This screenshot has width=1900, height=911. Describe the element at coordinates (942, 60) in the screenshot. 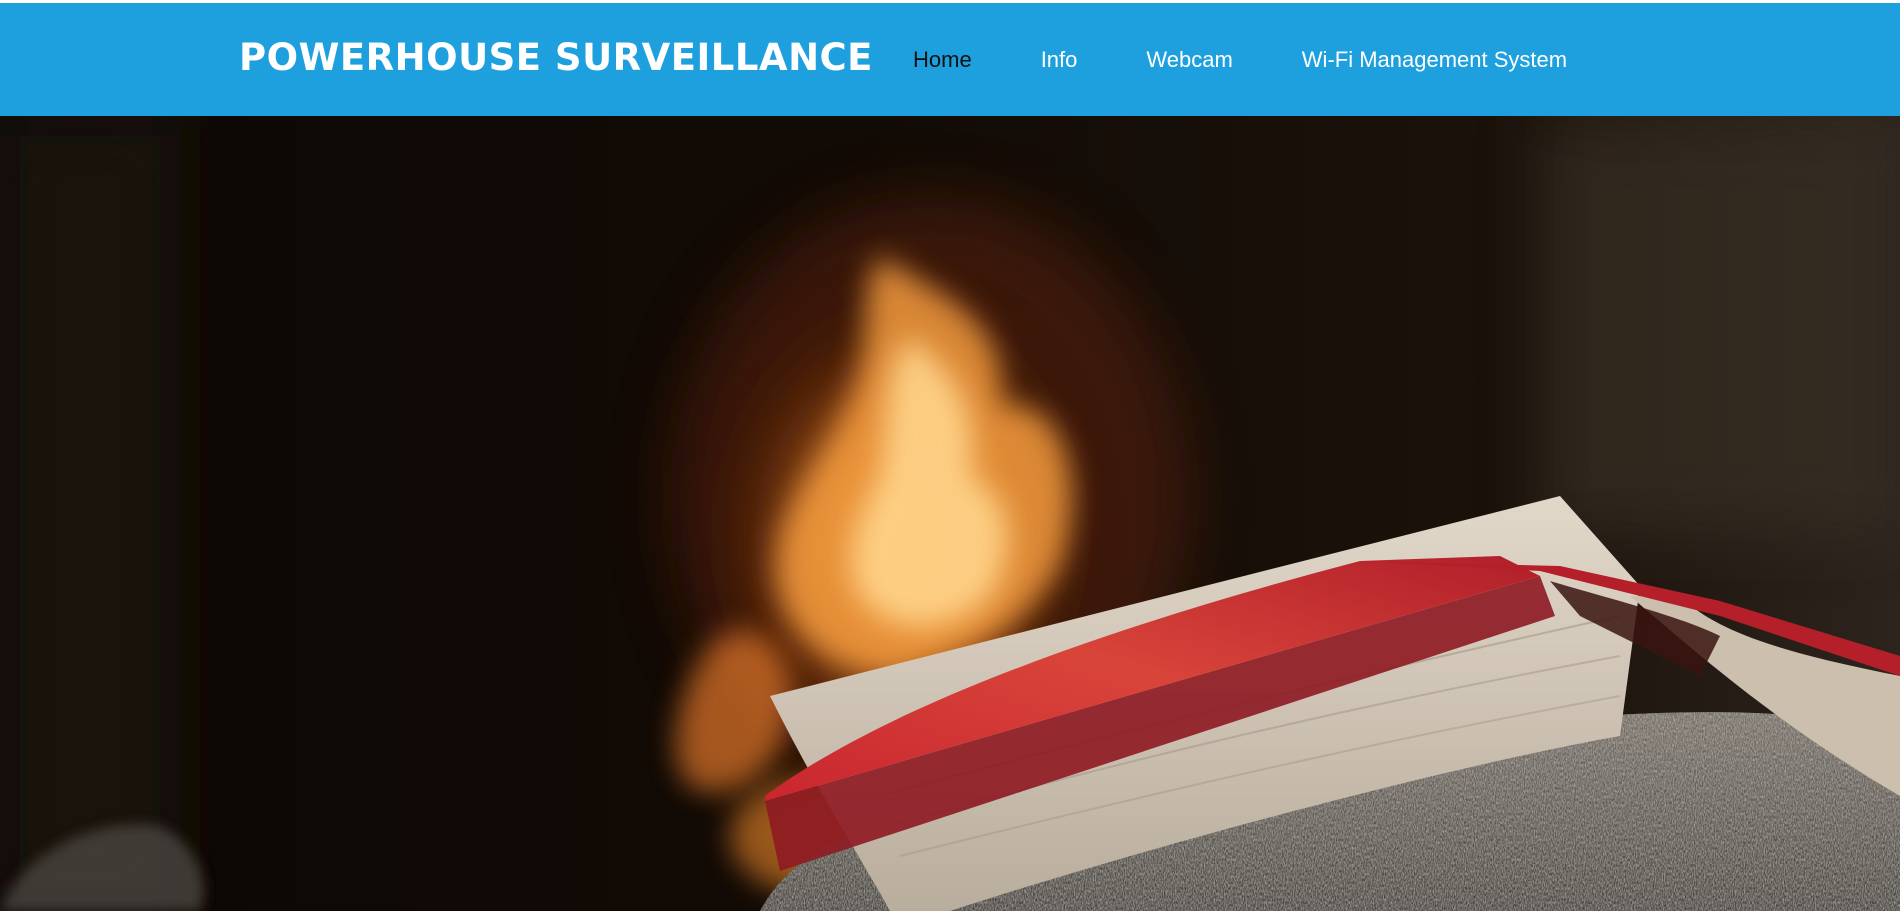

I see `nav-home: Home` at that location.